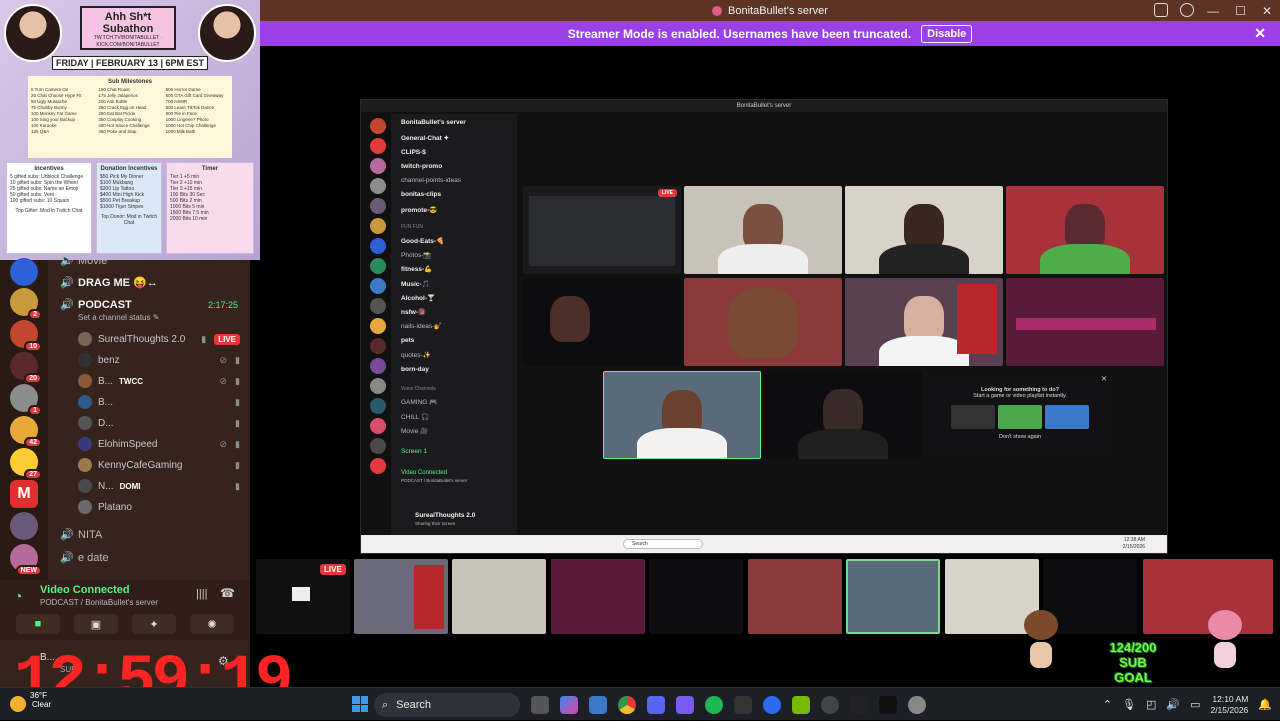  Describe the element at coordinates (118, 317) in the screenshot. I see `channel-status-prompt: Set a channel status ✎` at that location.